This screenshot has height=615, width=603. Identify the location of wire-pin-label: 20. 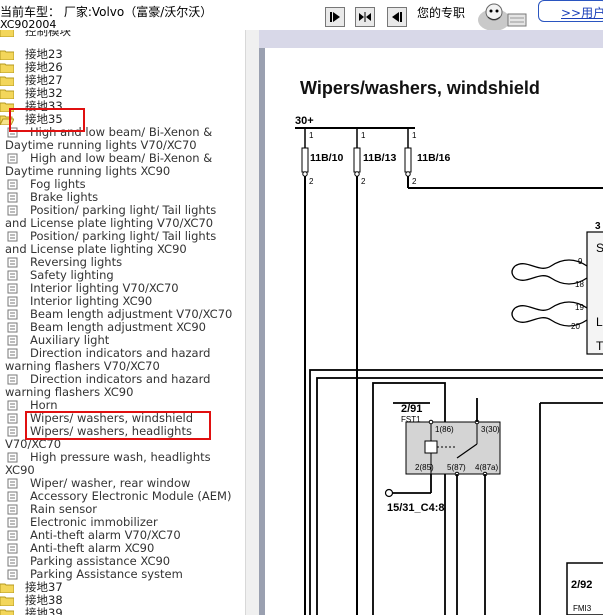
(575, 326).